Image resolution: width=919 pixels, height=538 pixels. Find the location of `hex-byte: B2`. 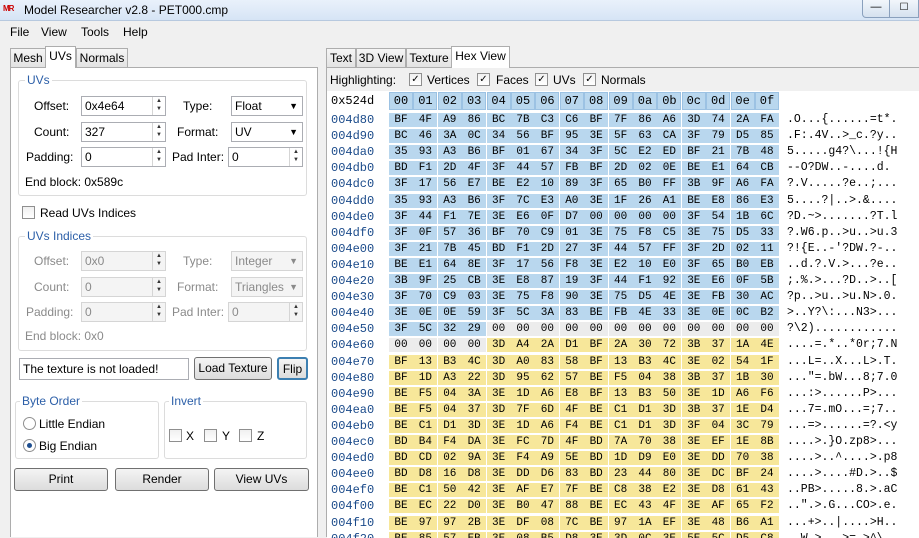

hex-byte: B2 is located at coordinates (767, 313).